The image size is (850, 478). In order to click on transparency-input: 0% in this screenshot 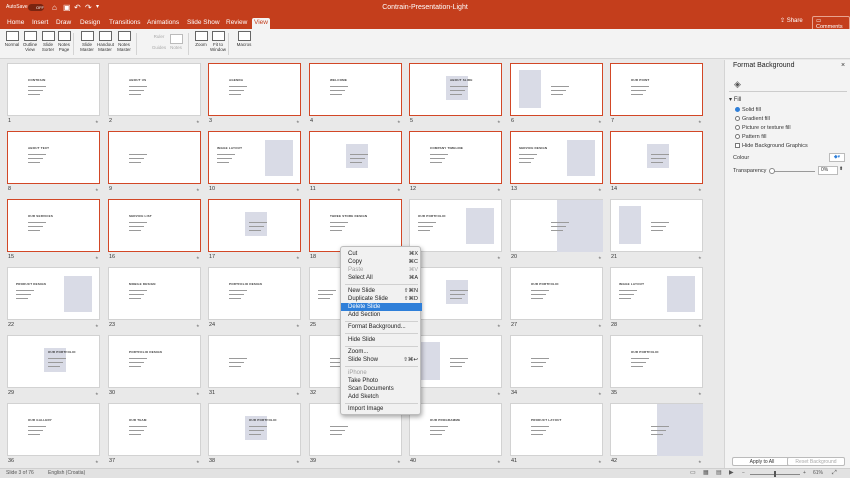, I will do `click(828, 170)`.